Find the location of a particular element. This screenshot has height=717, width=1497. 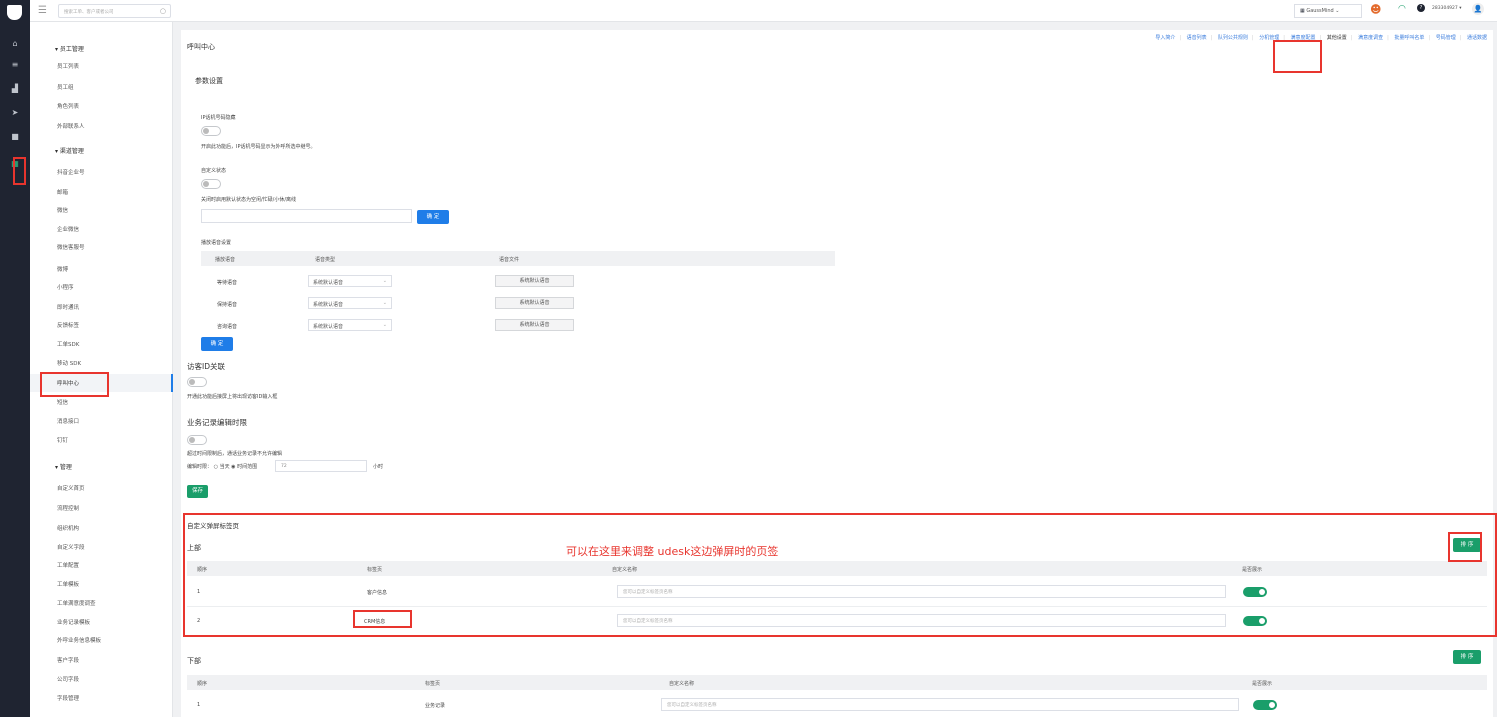

sidebar-highlight-box is located at coordinates (74, 384).